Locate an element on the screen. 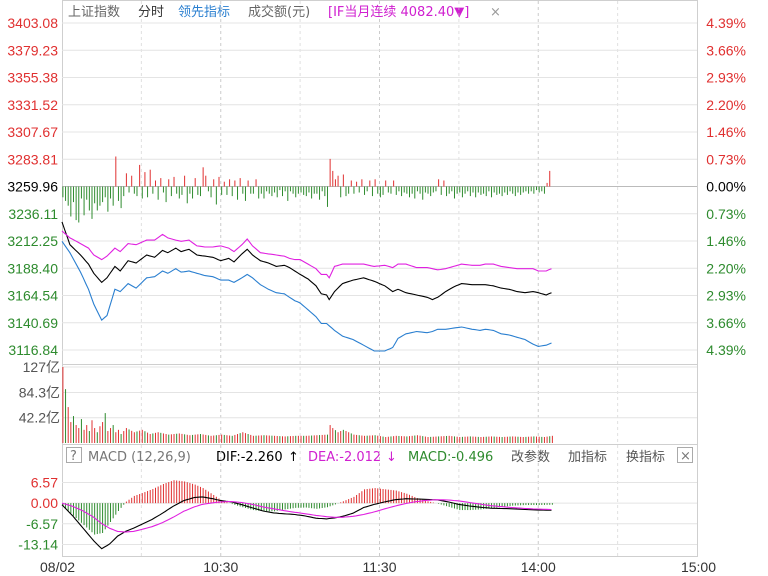 The image size is (768, 576). macd-value: MACD:-0.496 is located at coordinates (450, 457).